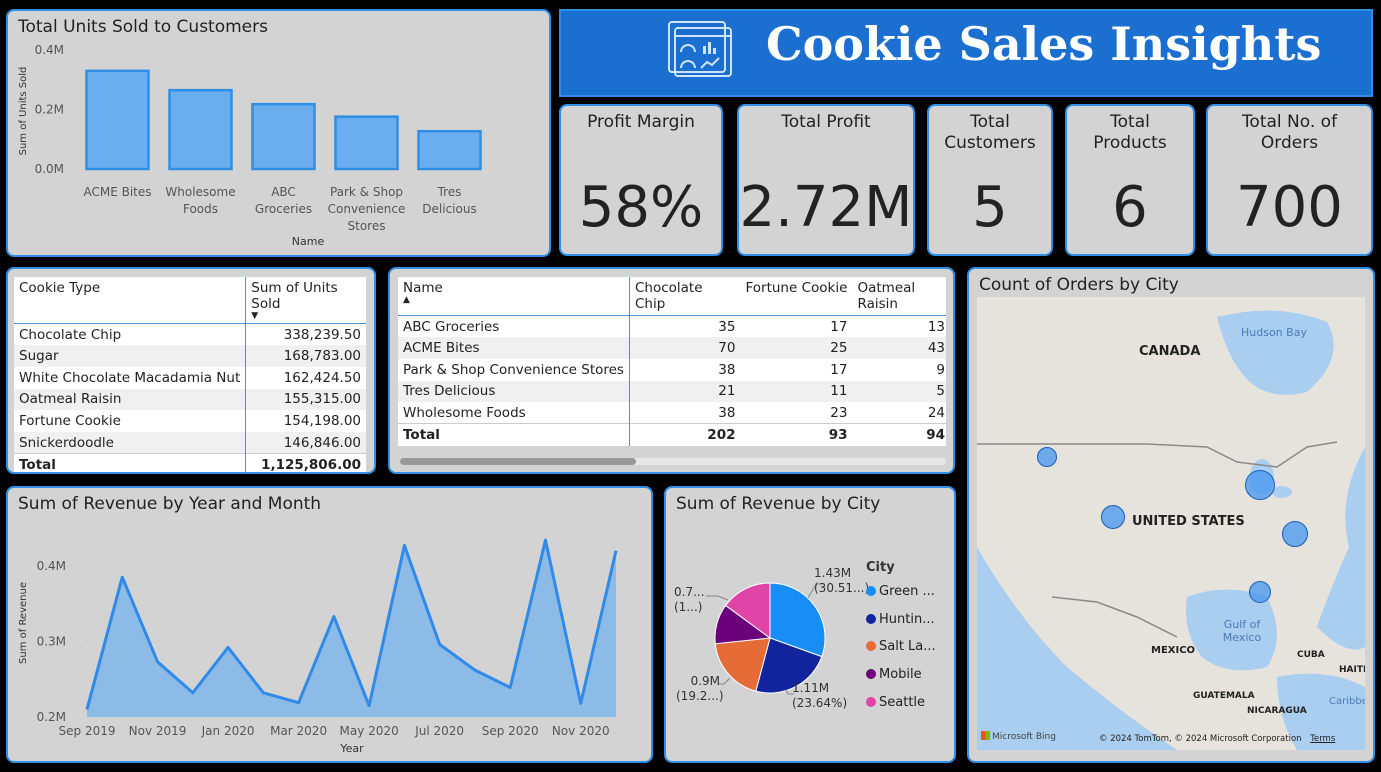  I want to click on y-axis-title: Sum of Revenue, so click(23, 623).